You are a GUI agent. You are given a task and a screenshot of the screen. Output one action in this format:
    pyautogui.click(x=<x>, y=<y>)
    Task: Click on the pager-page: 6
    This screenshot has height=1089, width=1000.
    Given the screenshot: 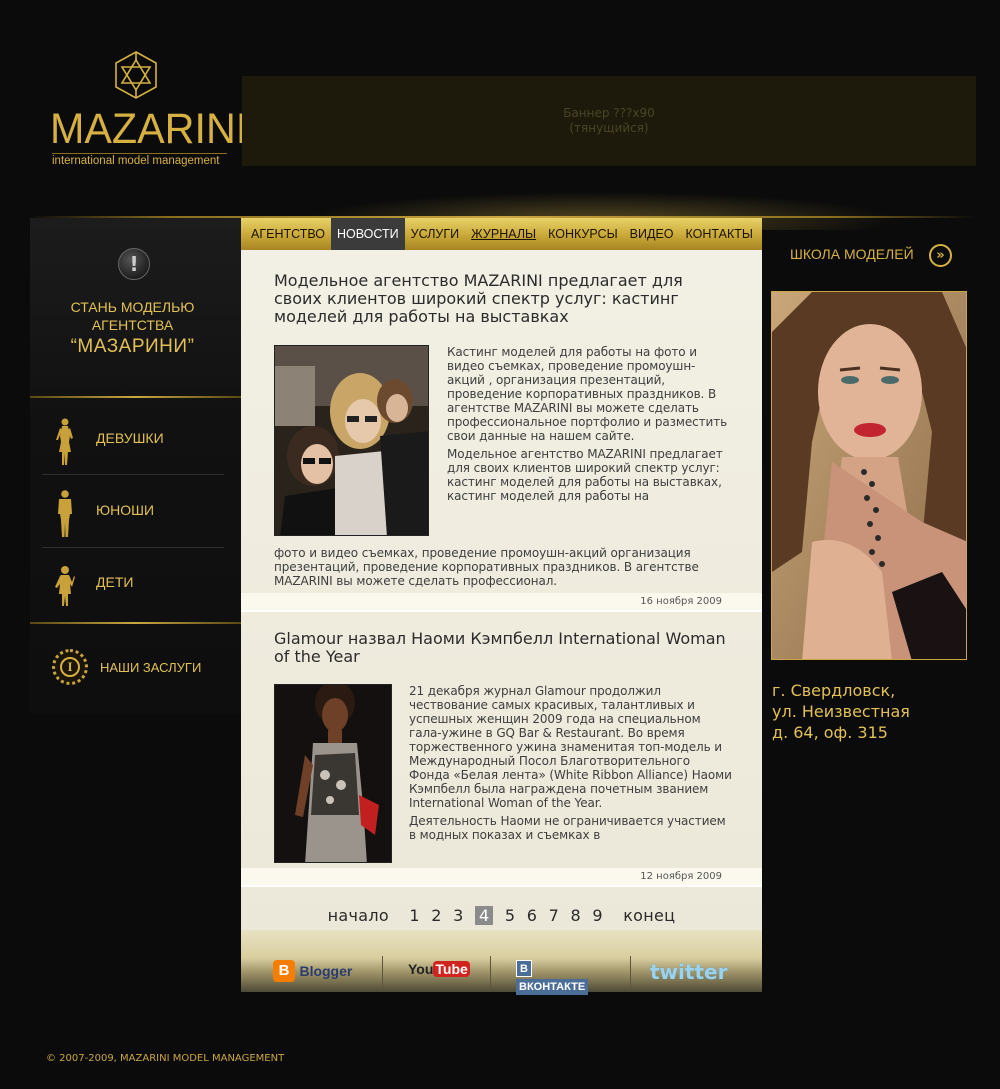 What is the action you would take?
    pyautogui.click(x=532, y=915)
    